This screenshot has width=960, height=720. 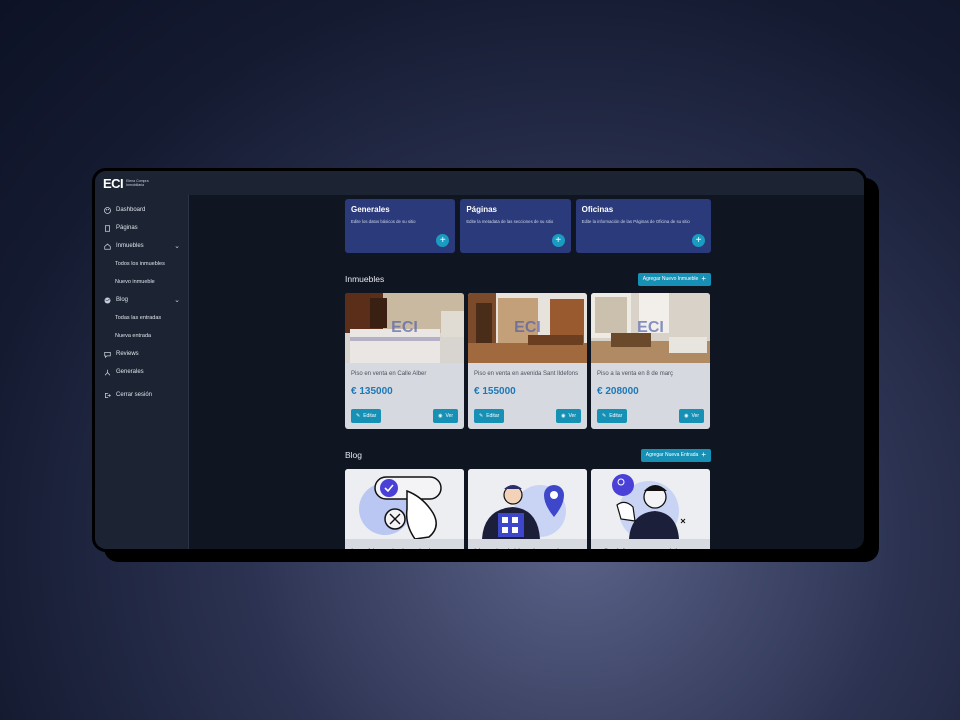 What do you see at coordinates (141, 228) in the screenshot?
I see `sidebar-item-paginas: Páginas` at bounding box center [141, 228].